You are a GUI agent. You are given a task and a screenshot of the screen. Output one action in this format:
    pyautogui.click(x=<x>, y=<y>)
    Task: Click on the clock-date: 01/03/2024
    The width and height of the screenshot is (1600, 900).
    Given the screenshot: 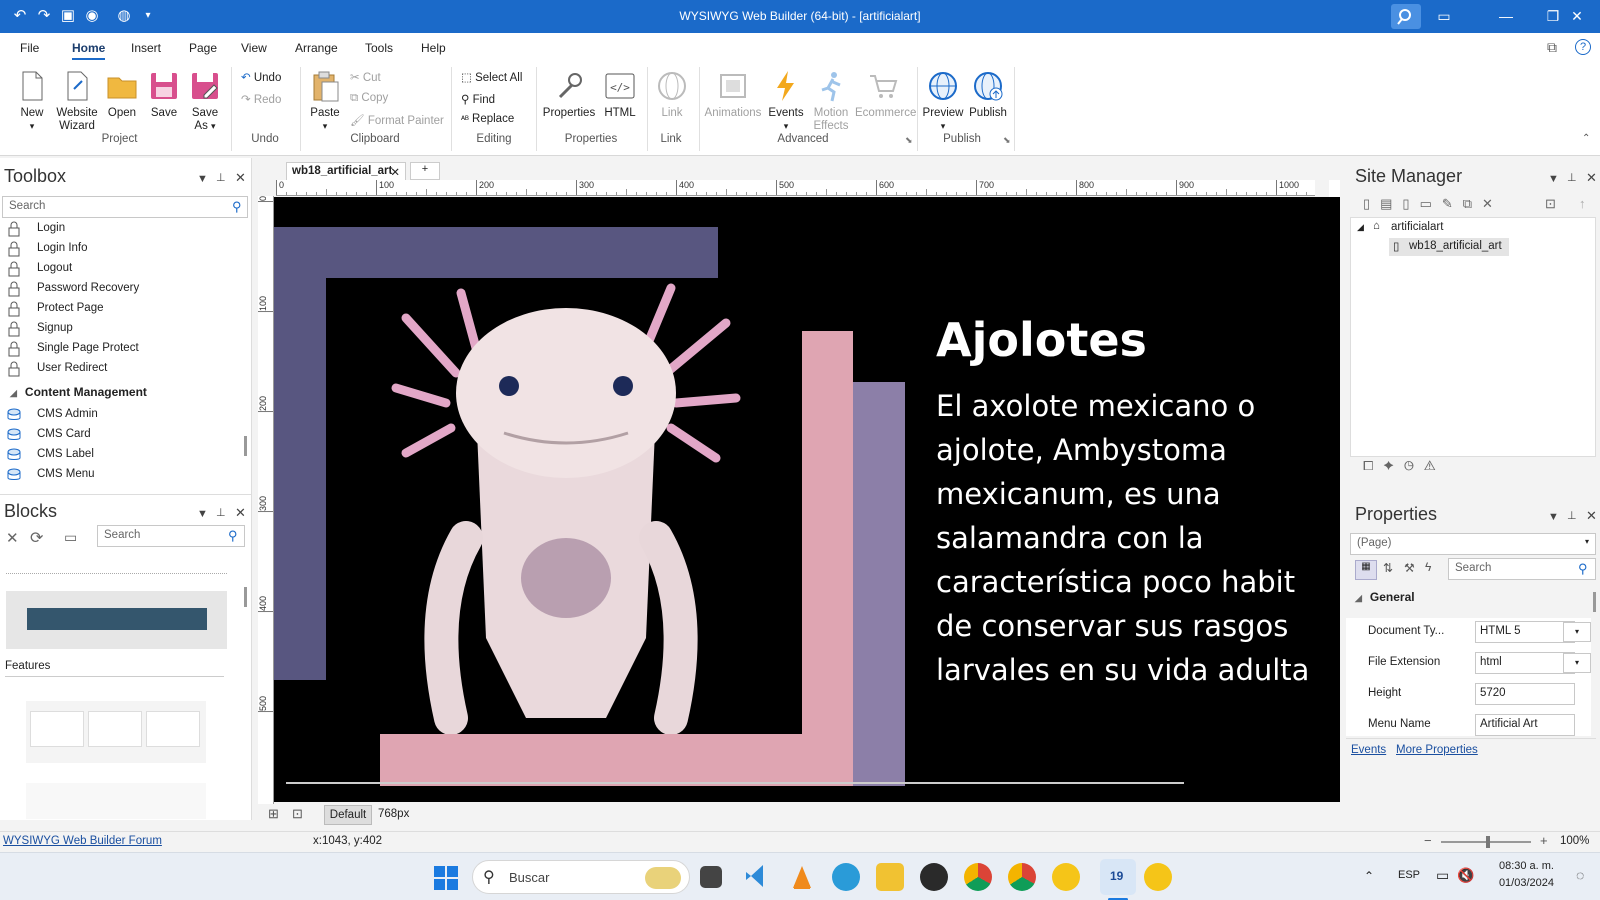 What is the action you would take?
    pyautogui.click(x=1524, y=883)
    